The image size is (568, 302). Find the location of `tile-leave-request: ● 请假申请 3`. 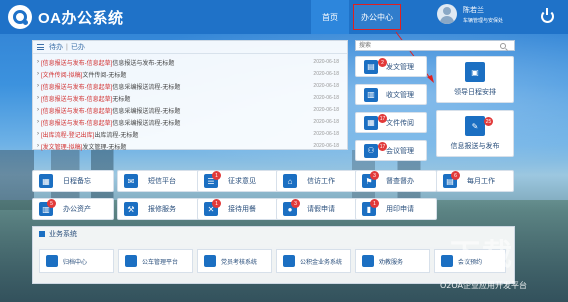

tile-leave-request: ● 请假申请 3 is located at coordinates (317, 209).